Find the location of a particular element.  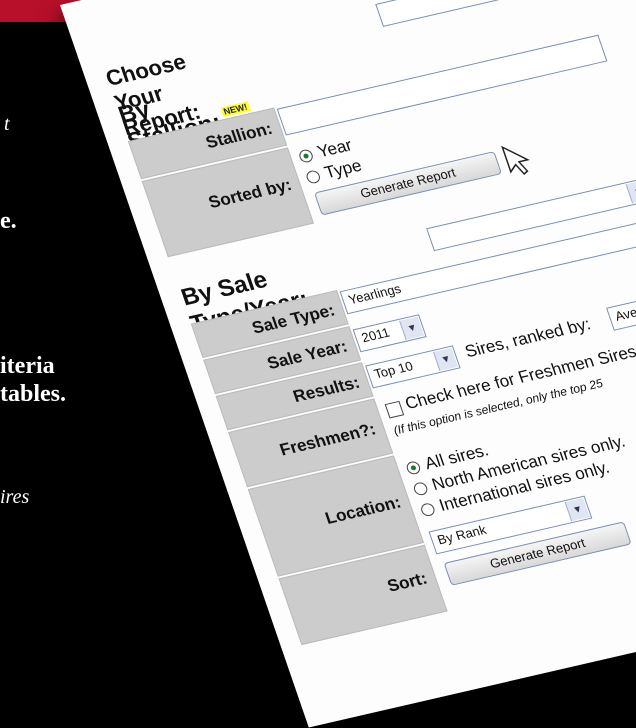

sale-year-value: 2011 is located at coordinates (375, 335).